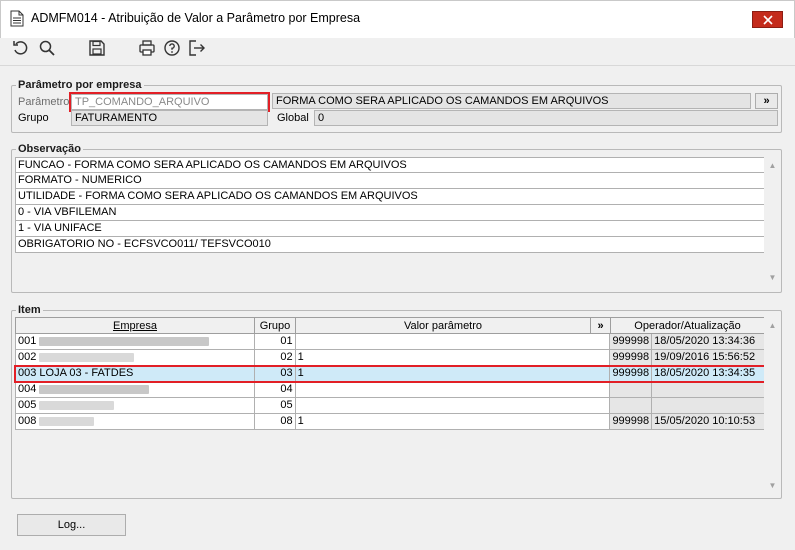  I want to click on empresa-name: LOJA 03 - FATDES, so click(86, 373).